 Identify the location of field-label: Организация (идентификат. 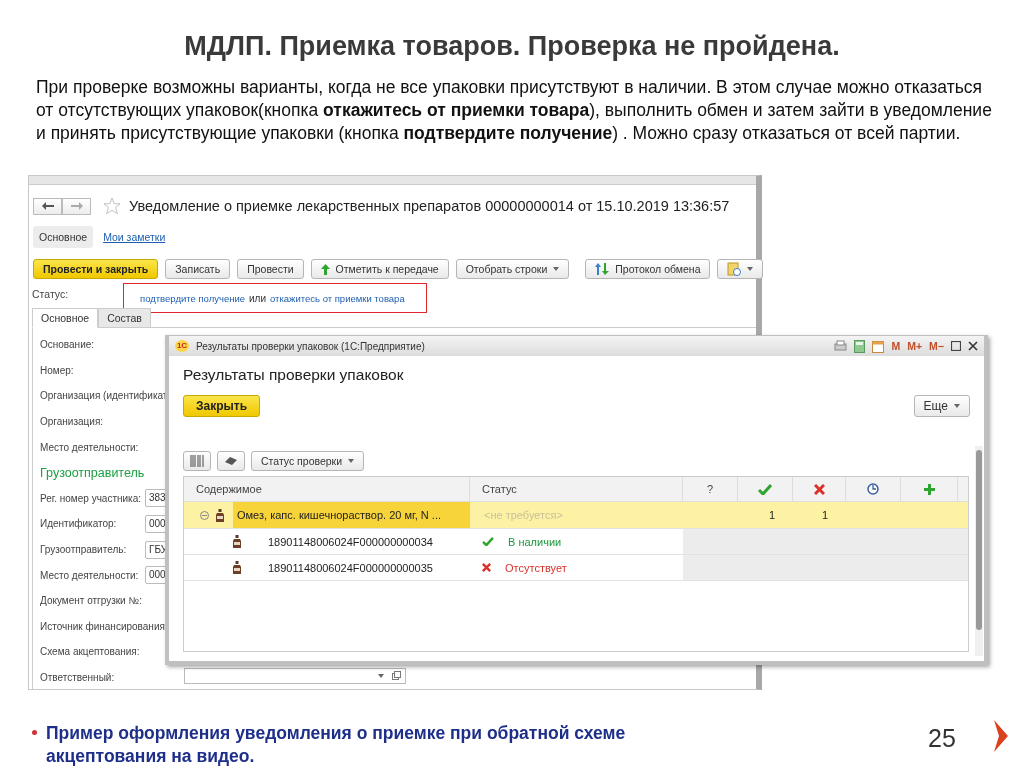
(104, 396).